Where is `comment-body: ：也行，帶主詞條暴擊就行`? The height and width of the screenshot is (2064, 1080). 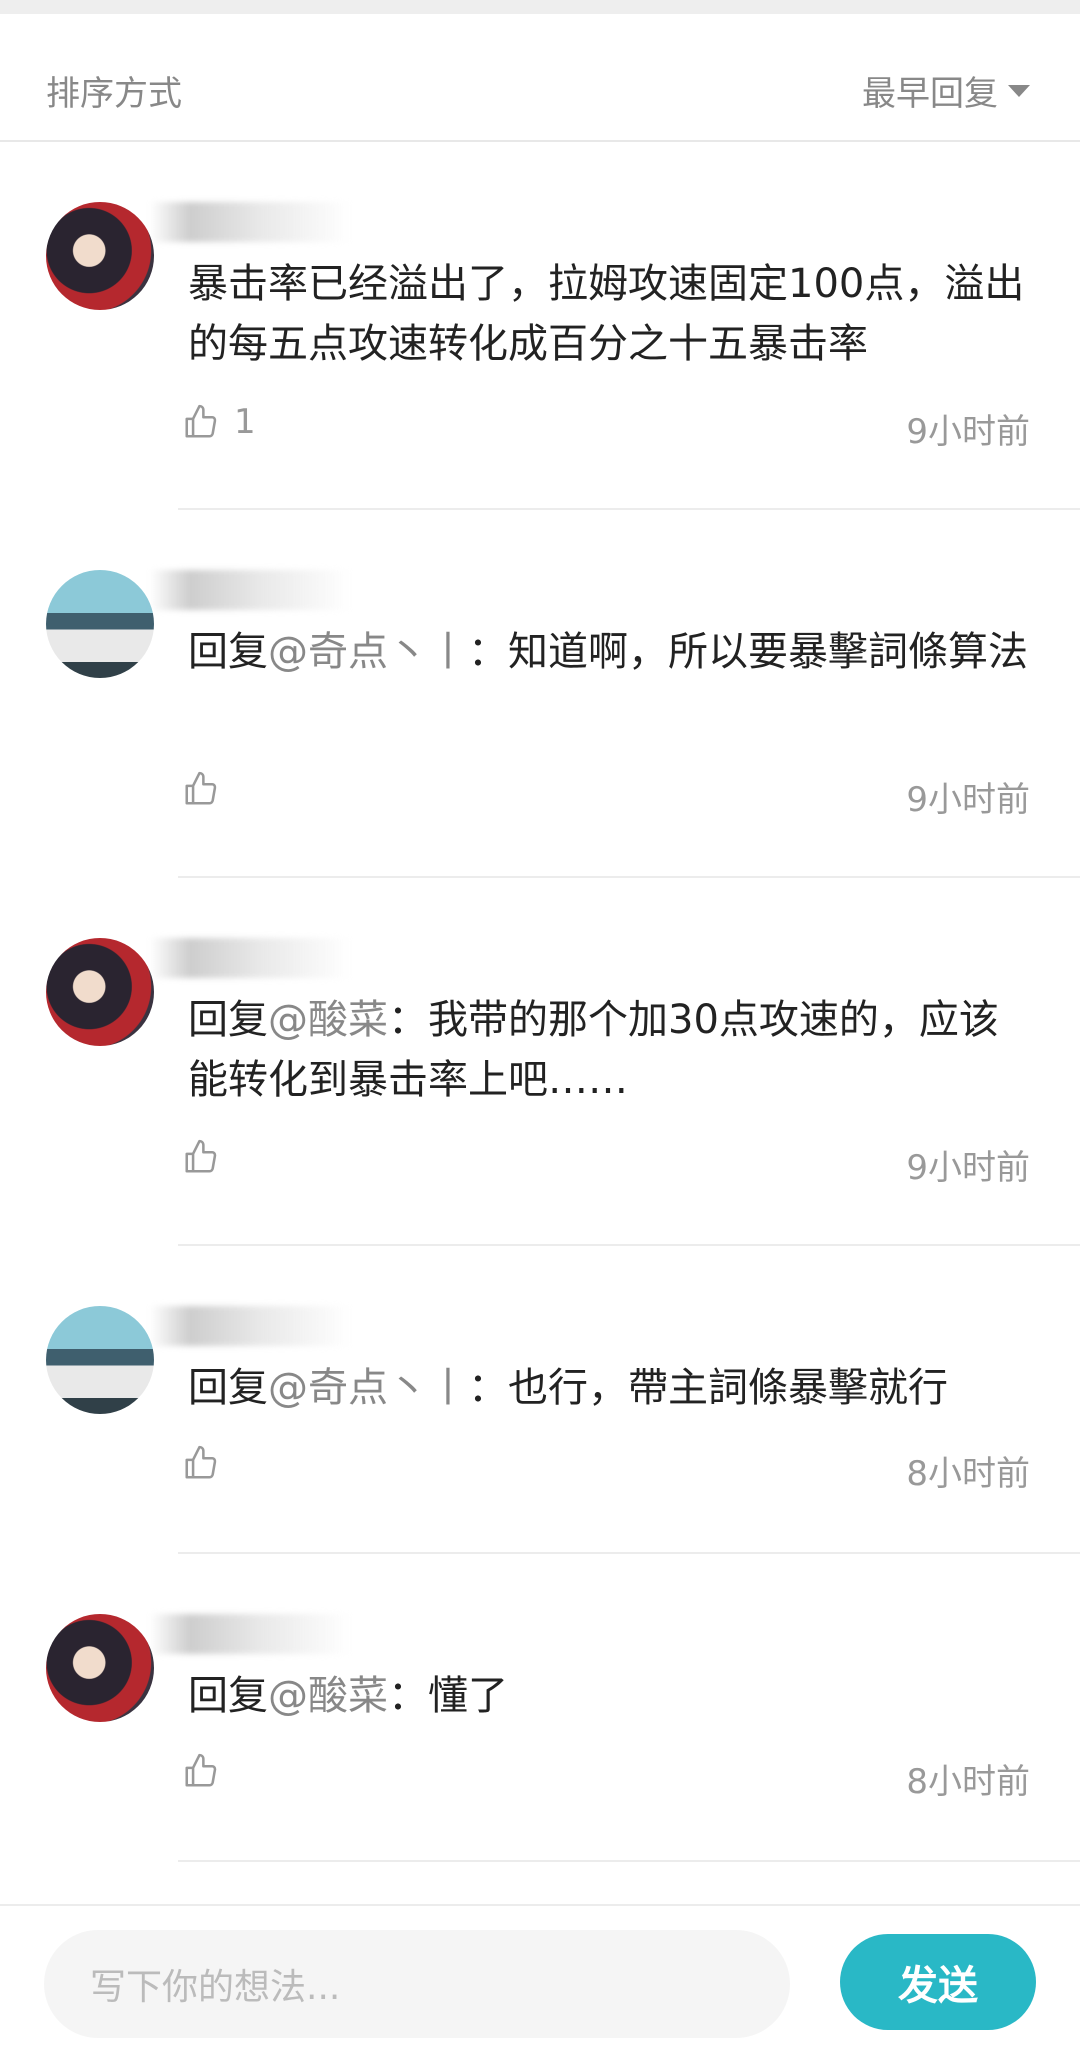 comment-body: ：也行，帶主詞條暴擊就行 is located at coordinates (708, 1388).